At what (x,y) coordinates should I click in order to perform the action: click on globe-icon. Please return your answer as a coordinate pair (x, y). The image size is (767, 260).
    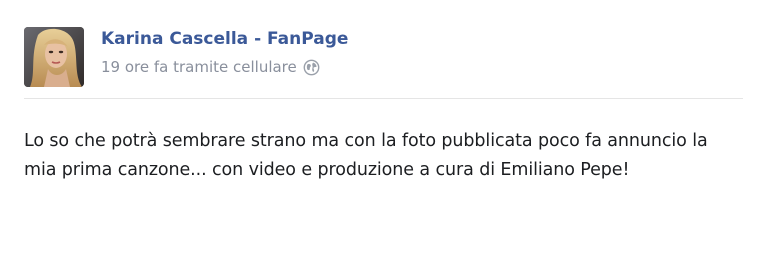
    Looking at the image, I should click on (311, 67).